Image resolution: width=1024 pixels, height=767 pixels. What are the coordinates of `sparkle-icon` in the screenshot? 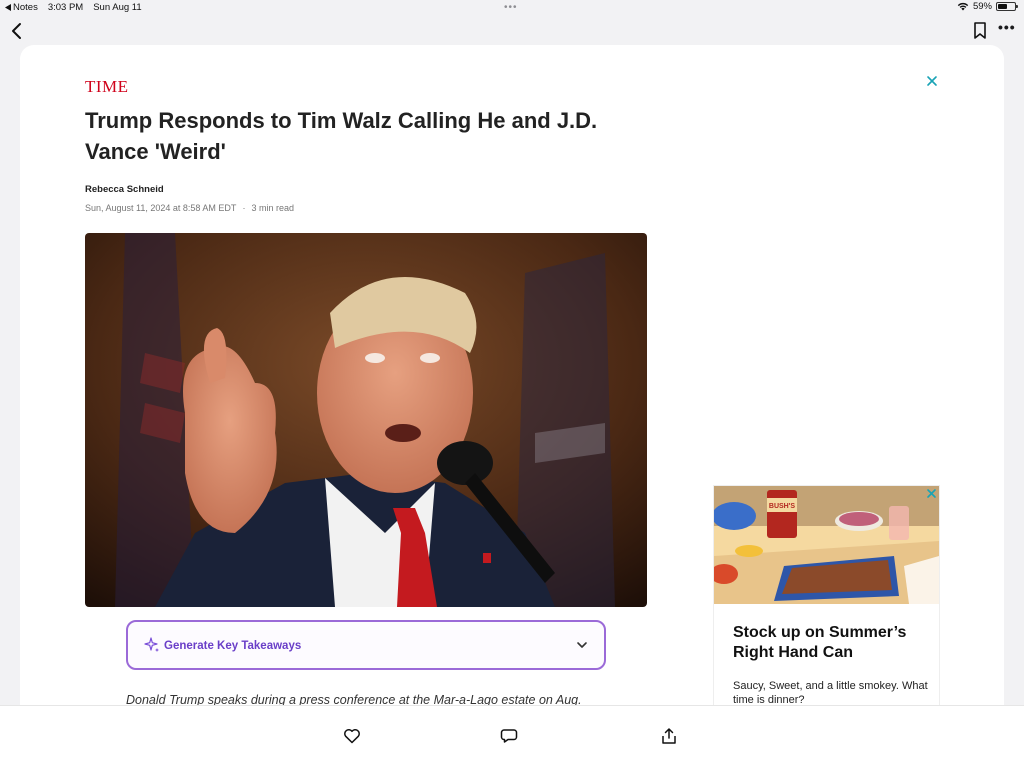 It's located at (151, 644).